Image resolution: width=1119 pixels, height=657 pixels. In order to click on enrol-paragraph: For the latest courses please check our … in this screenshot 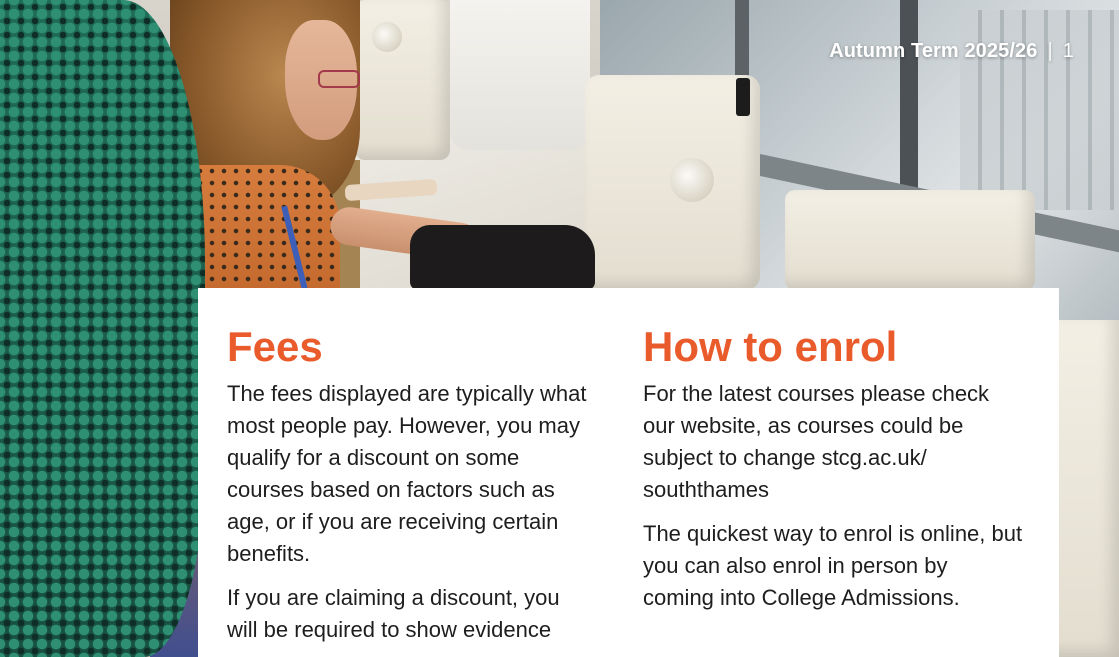, I will do `click(816, 441)`.